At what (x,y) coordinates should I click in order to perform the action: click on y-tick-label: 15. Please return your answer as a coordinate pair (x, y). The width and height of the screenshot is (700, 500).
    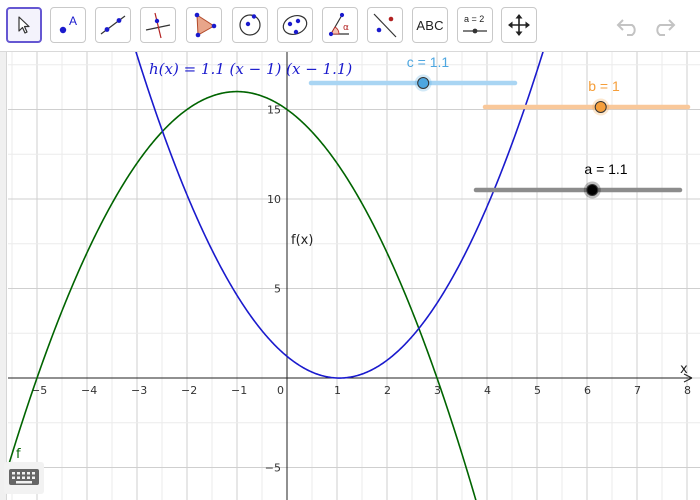
    Looking at the image, I should click on (274, 110).